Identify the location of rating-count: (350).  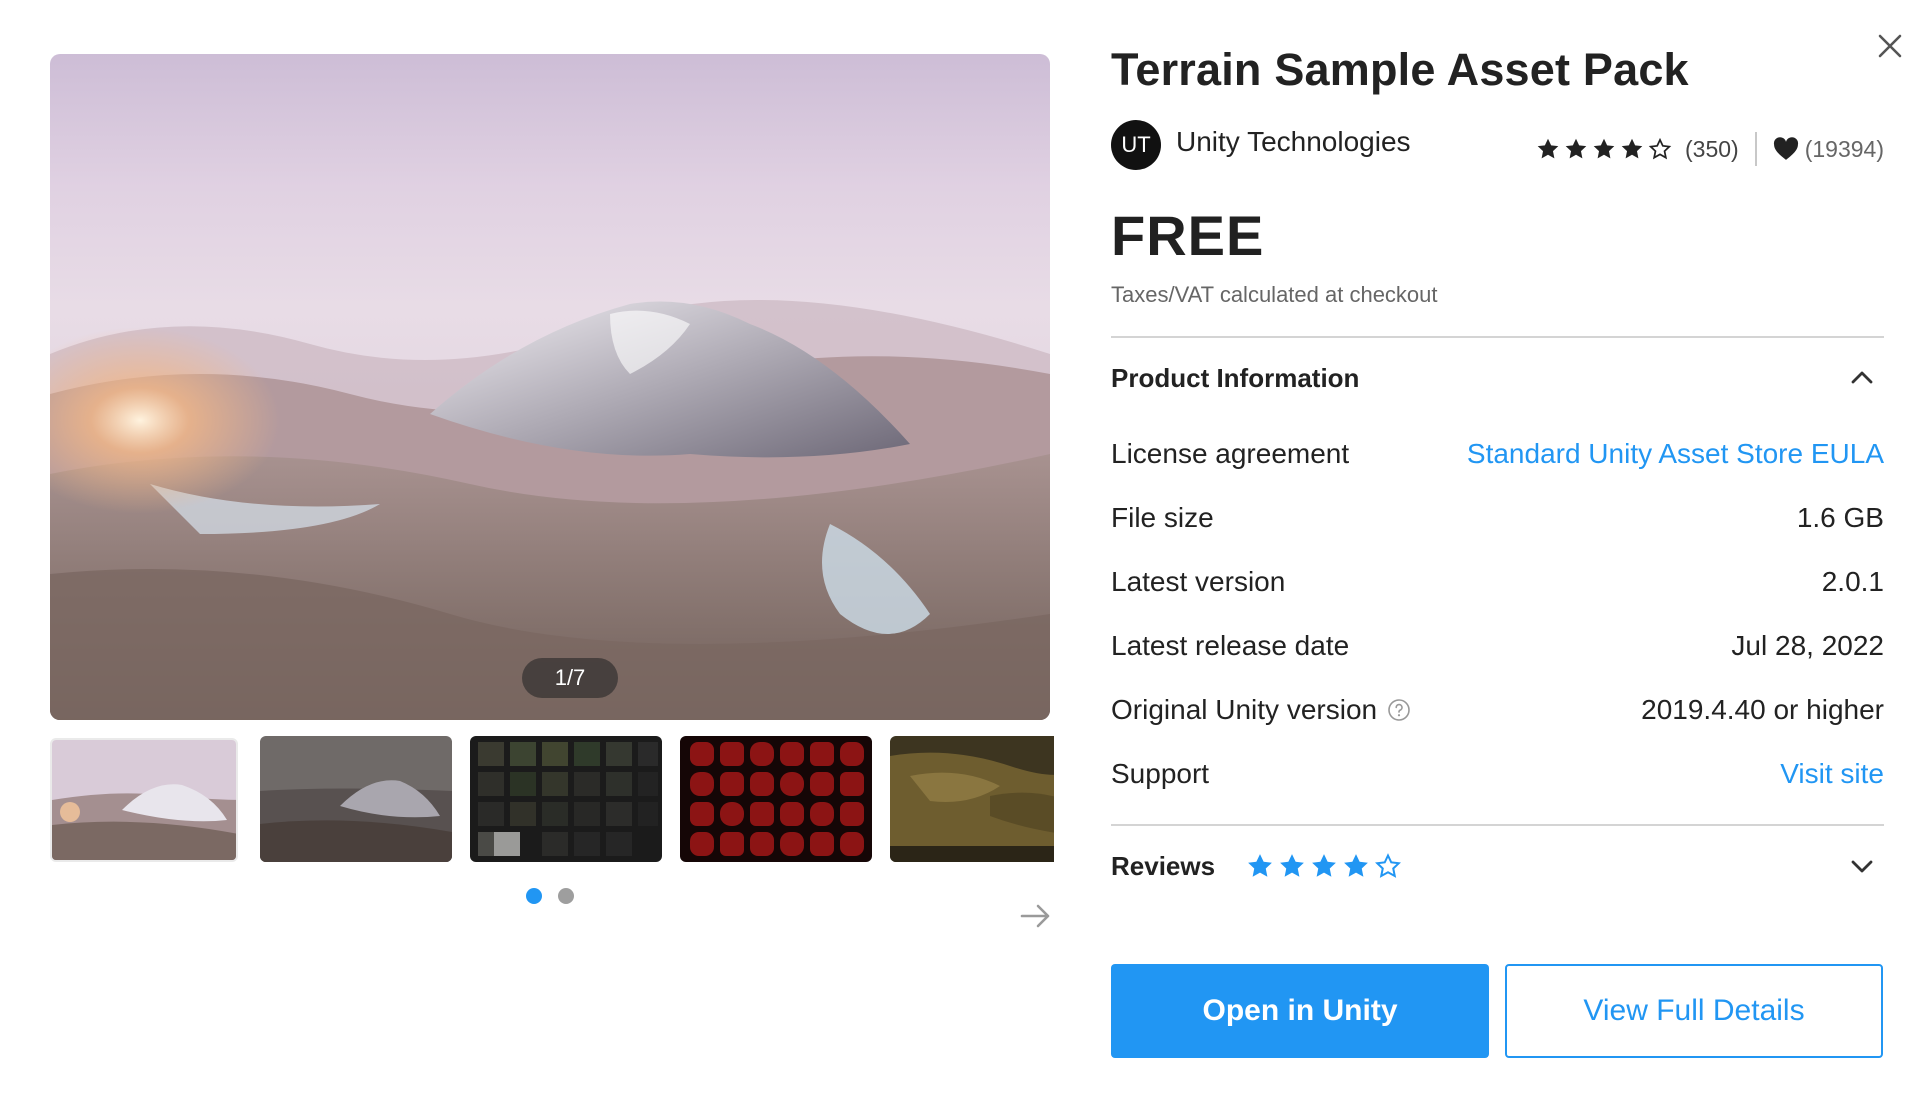
(1712, 148).